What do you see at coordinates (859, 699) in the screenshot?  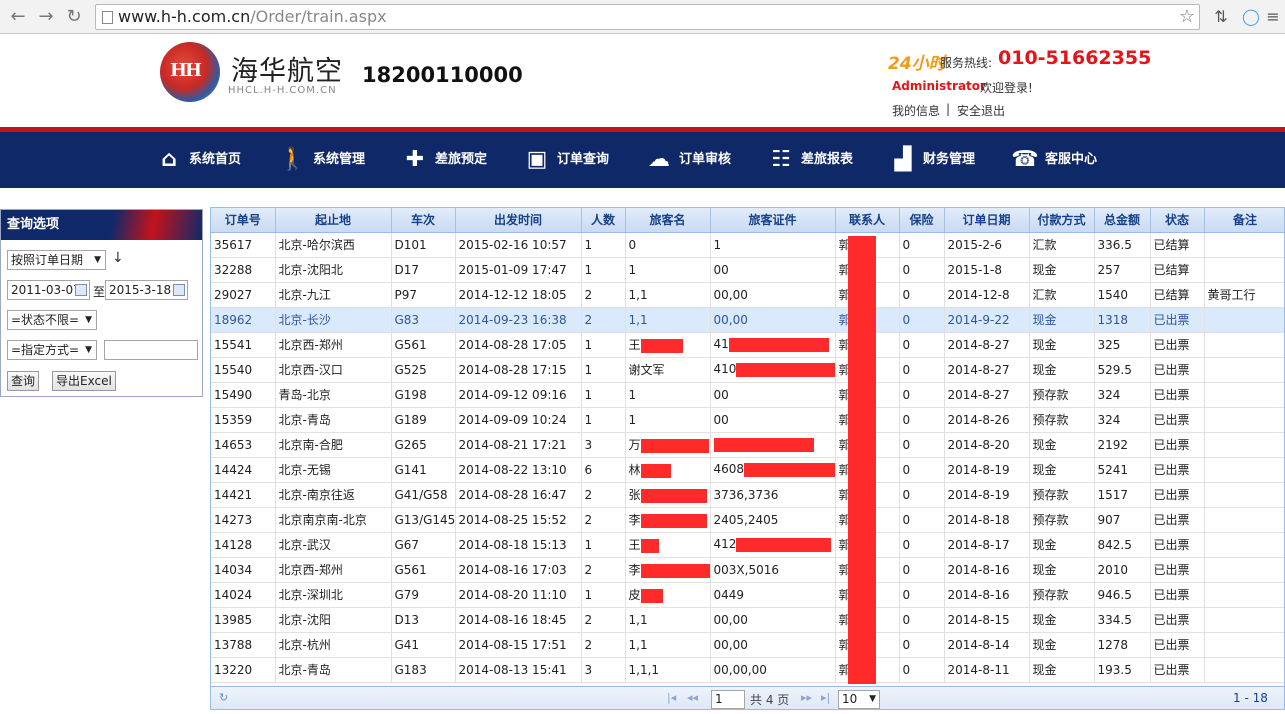 I see `page-size-select: 10 ▼` at bounding box center [859, 699].